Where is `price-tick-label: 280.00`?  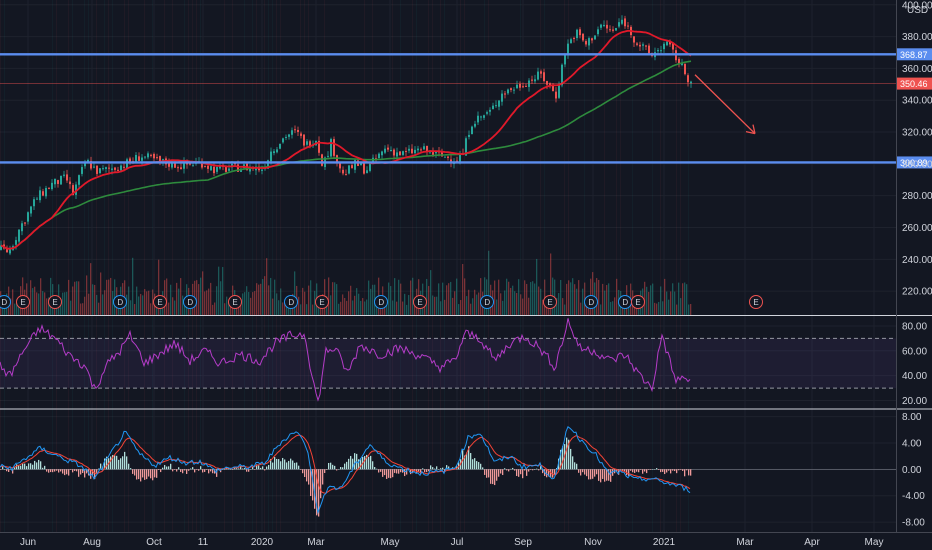 price-tick-label: 280.00 is located at coordinates (917, 196).